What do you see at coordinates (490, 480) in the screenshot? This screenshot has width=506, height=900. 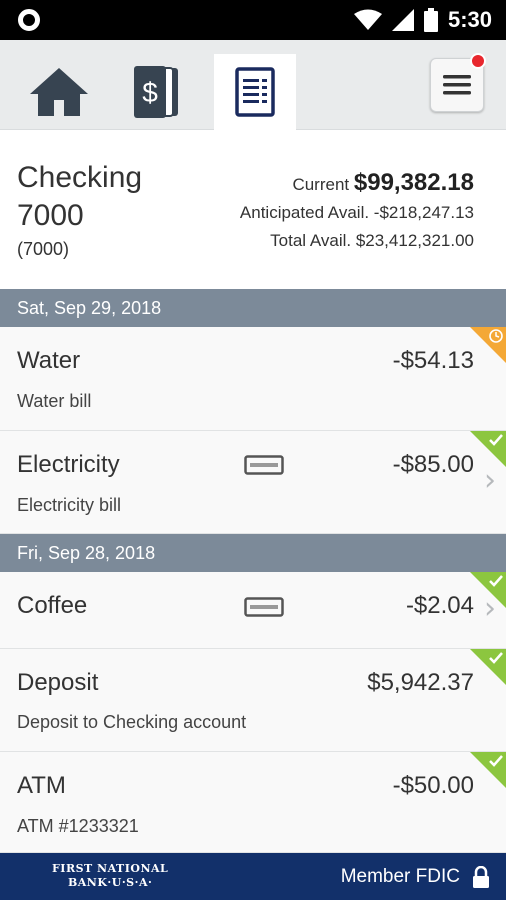 I see `chevron-right-icon: ›` at bounding box center [490, 480].